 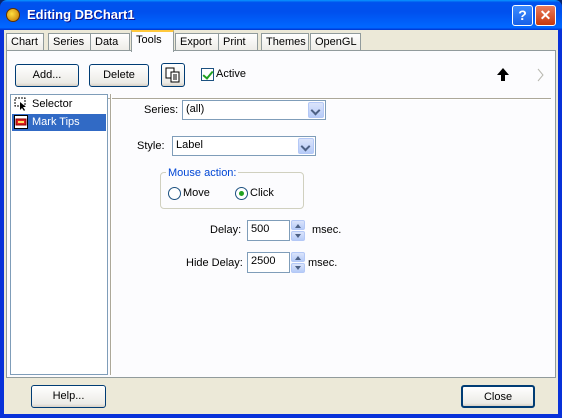 What do you see at coordinates (241, 193) in the screenshot?
I see `click-radio` at bounding box center [241, 193].